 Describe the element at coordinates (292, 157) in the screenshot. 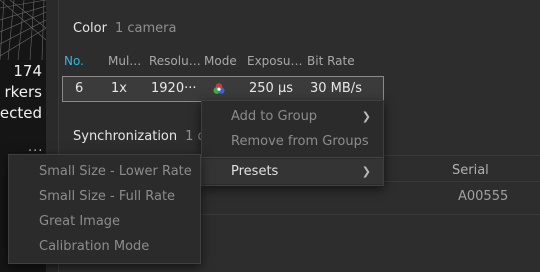

I see `menu-separator` at that location.